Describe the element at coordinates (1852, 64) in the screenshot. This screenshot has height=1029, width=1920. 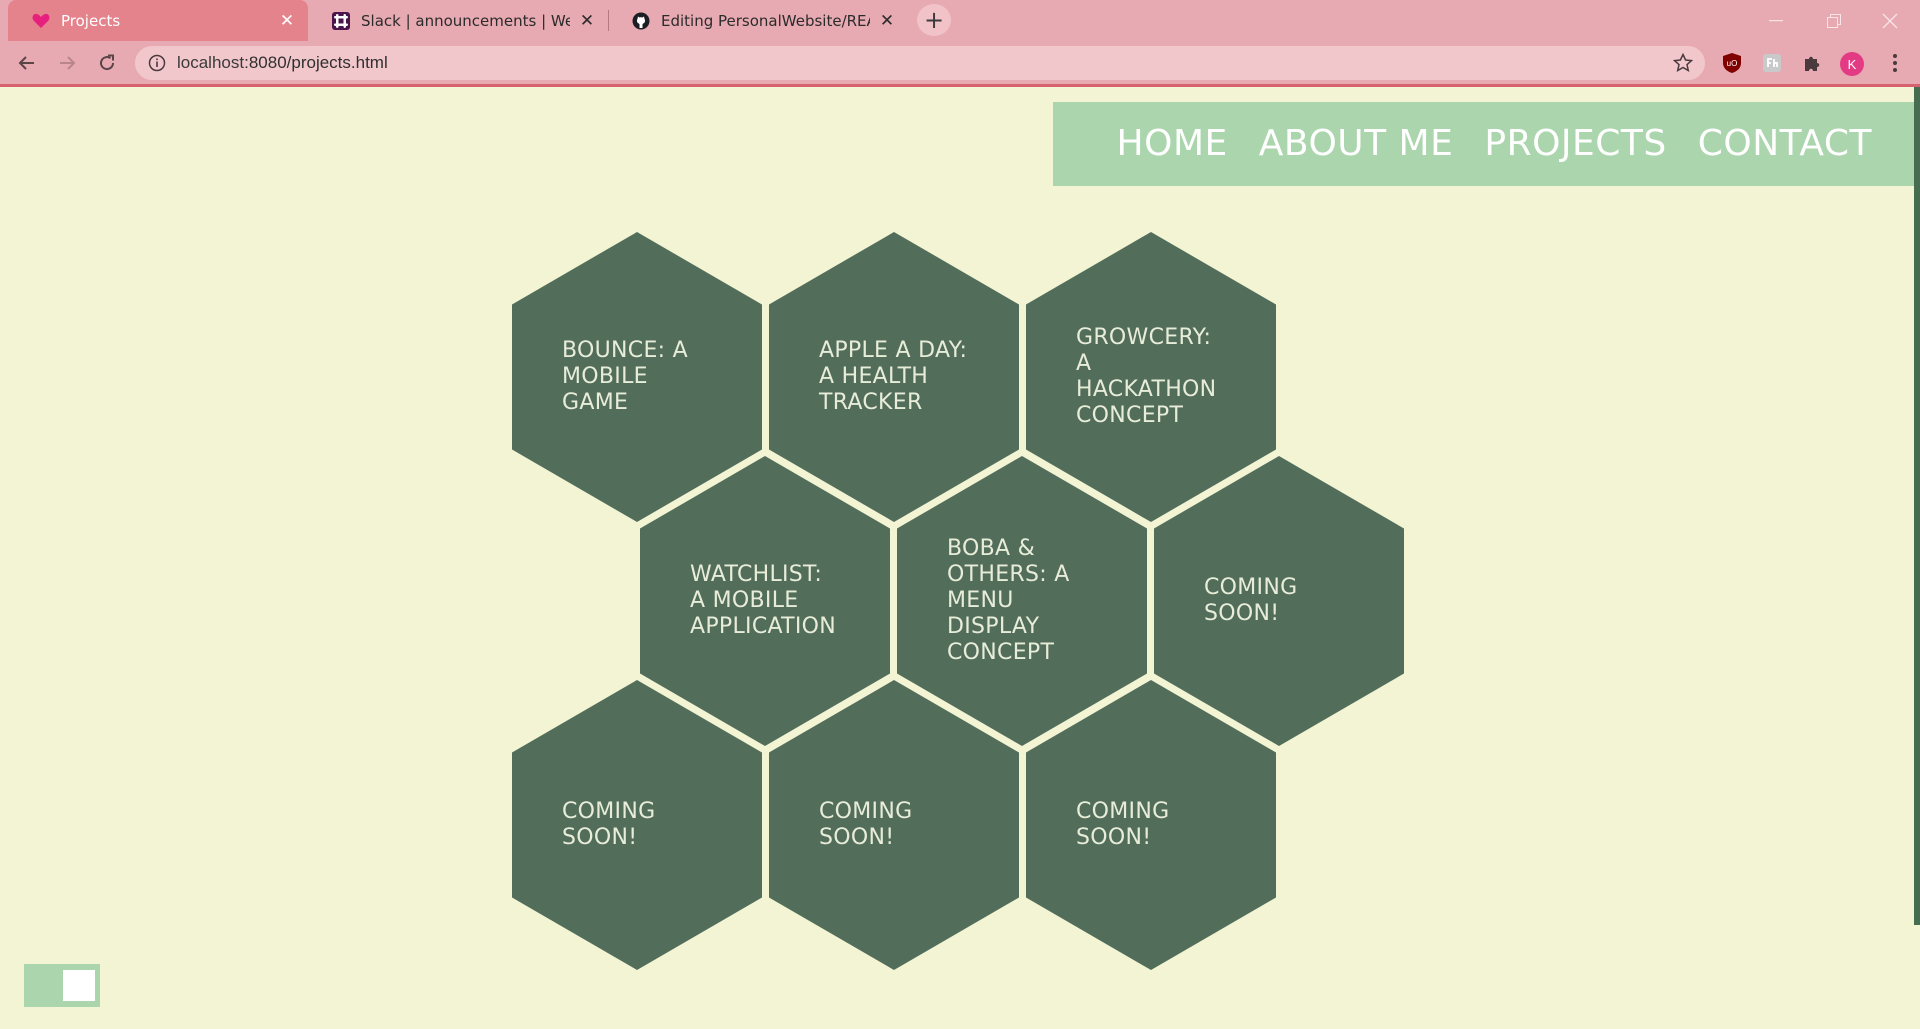
I see `avatar: K` at that location.